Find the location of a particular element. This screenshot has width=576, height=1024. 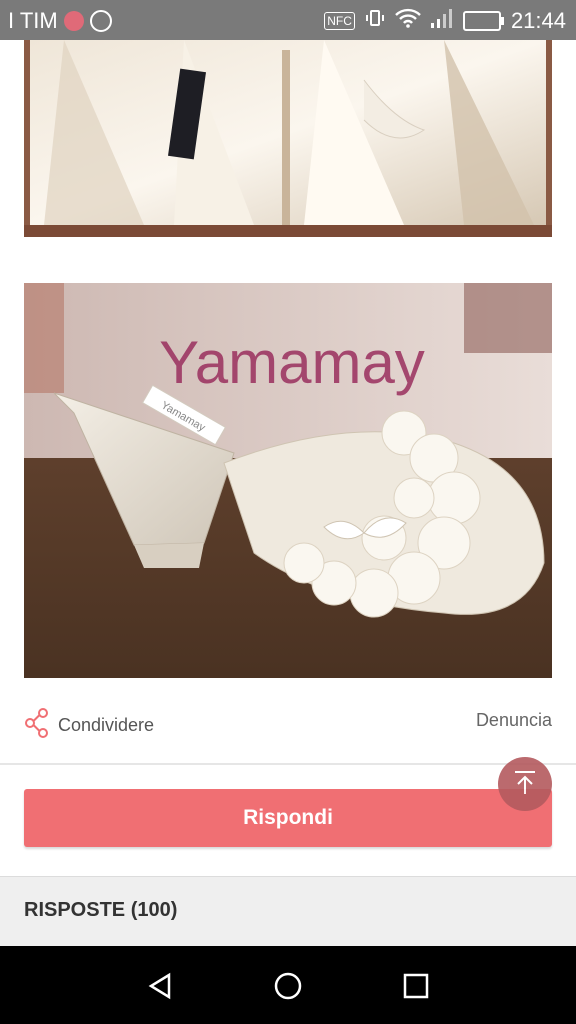

home-icon is located at coordinates (288, 986).